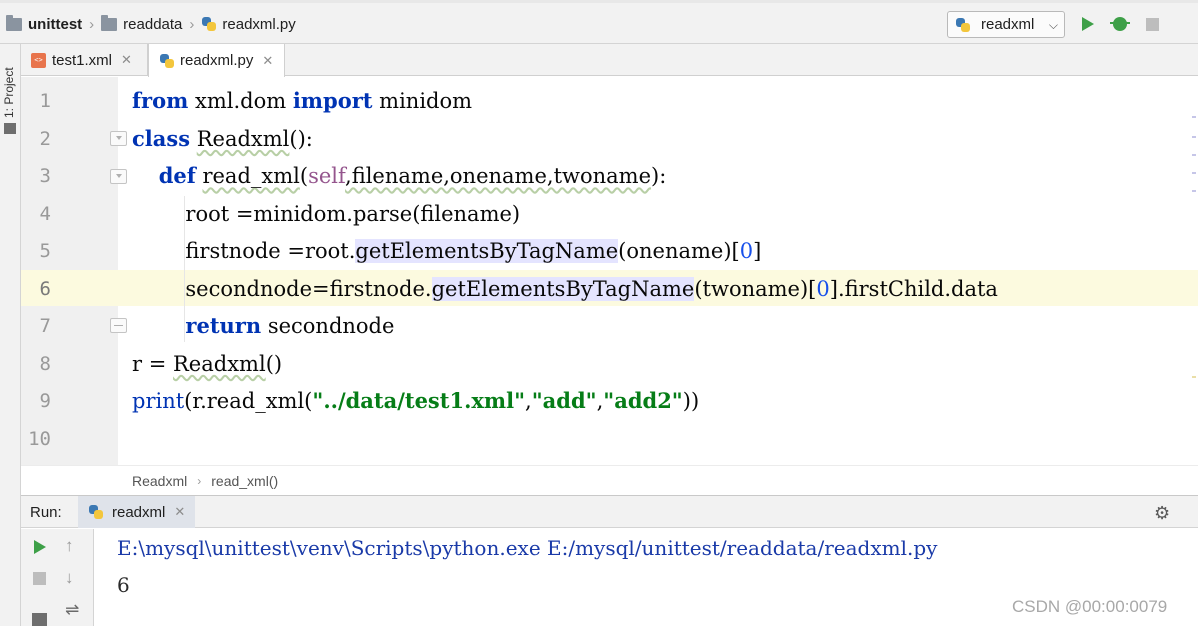 The image size is (1198, 626). Describe the element at coordinates (251, 176) in the screenshot. I see `code-token: read_xml` at that location.